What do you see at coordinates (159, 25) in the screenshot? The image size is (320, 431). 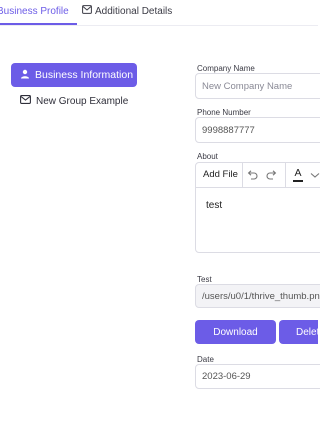 I see `tabs-divider` at bounding box center [159, 25].